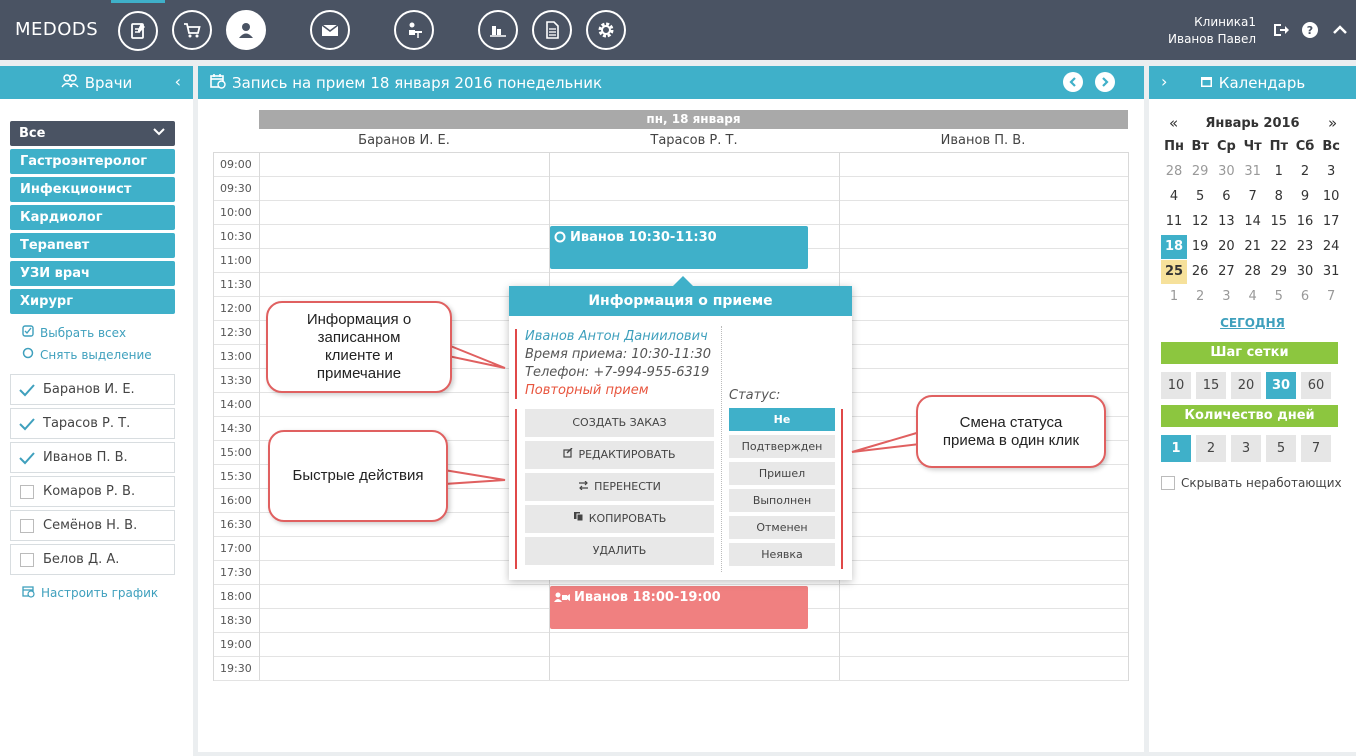  I want to click on doctor-item: Семёнов Н. В., so click(92, 525).